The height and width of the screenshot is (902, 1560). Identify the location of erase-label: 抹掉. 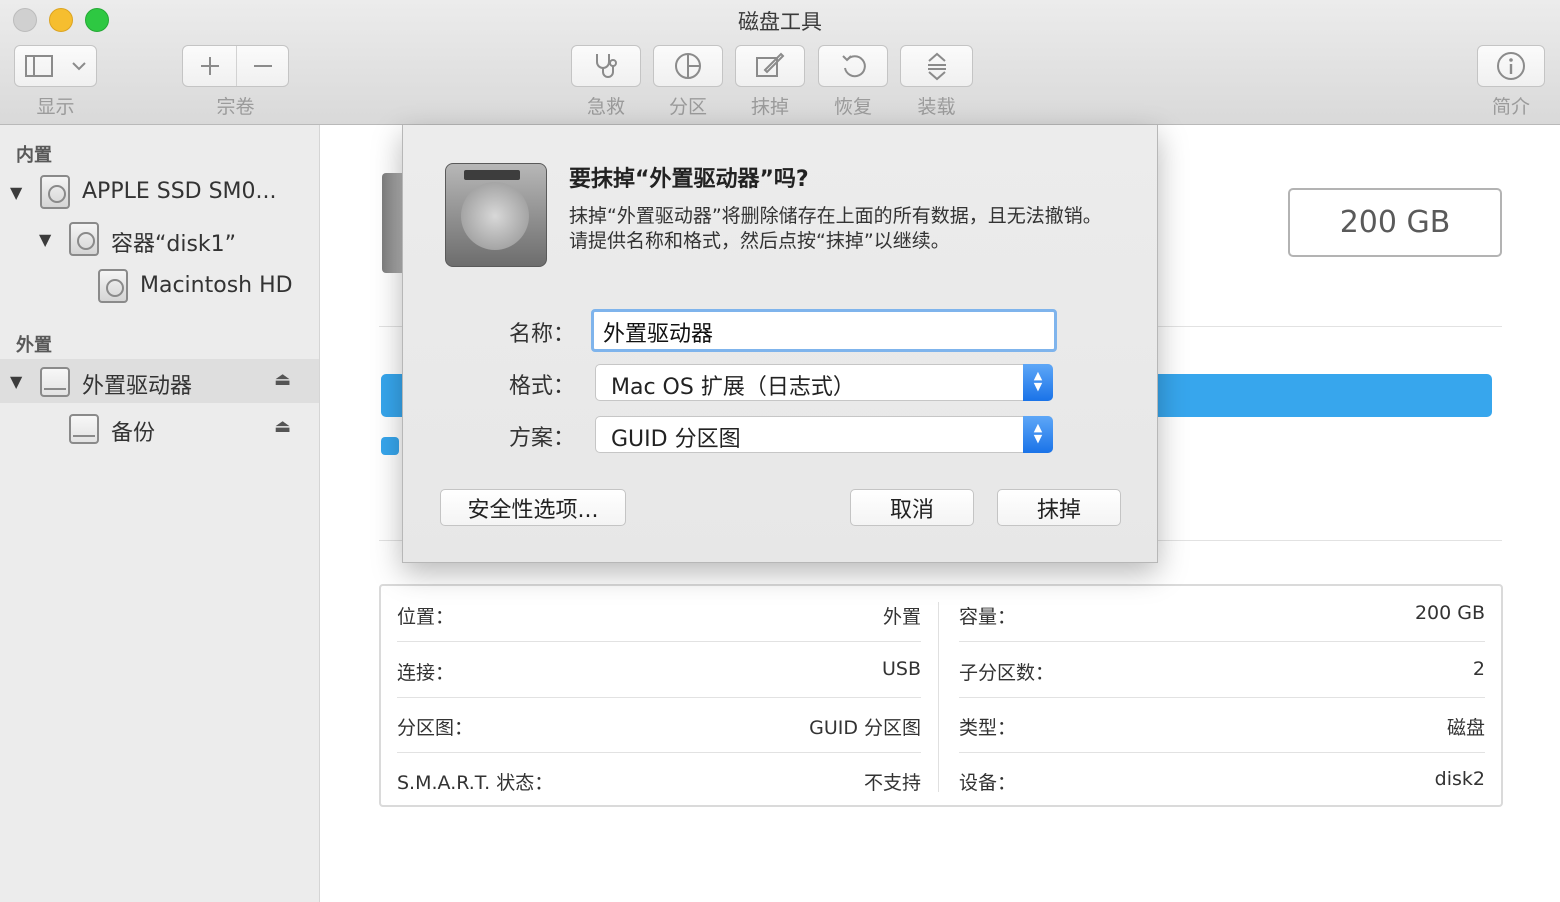
(769, 107).